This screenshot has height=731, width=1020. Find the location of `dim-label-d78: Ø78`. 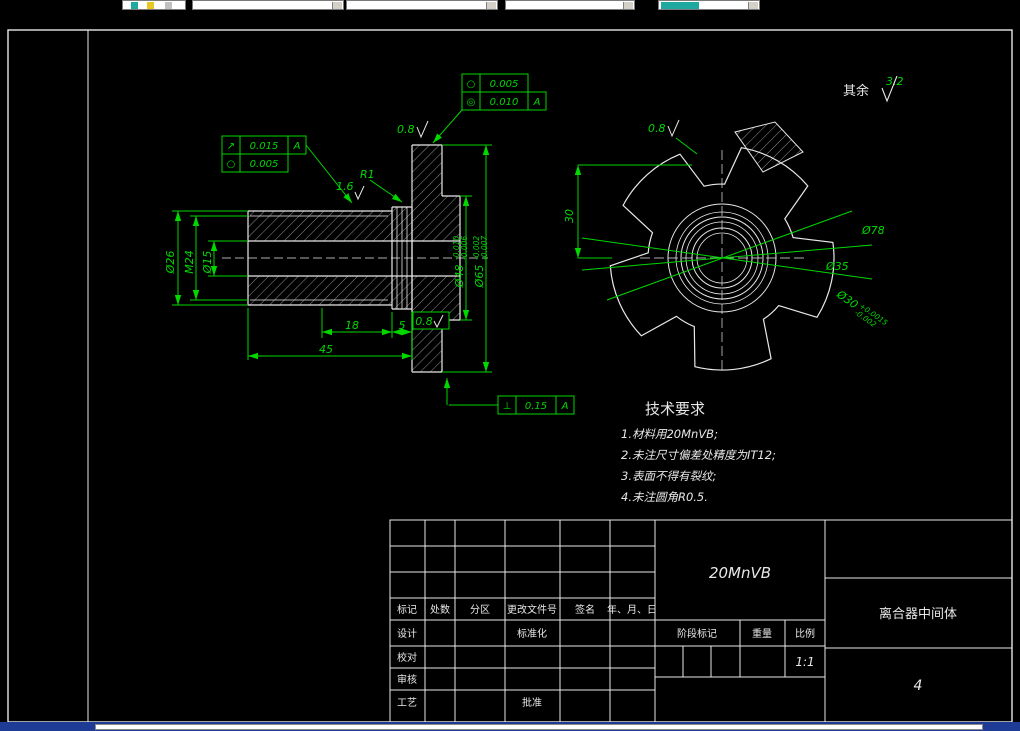

dim-label-d78: Ø78 is located at coordinates (873, 230).